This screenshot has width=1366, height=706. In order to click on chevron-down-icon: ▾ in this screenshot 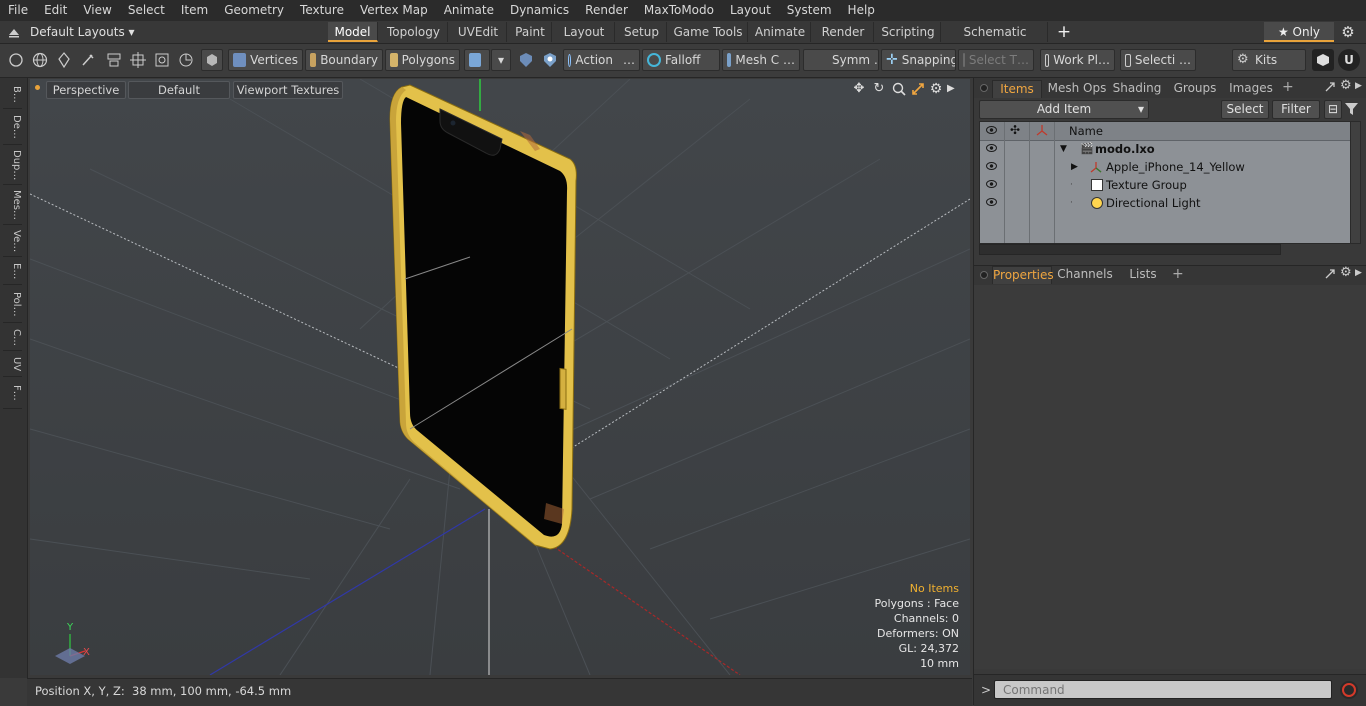, I will do `click(501, 60)`.